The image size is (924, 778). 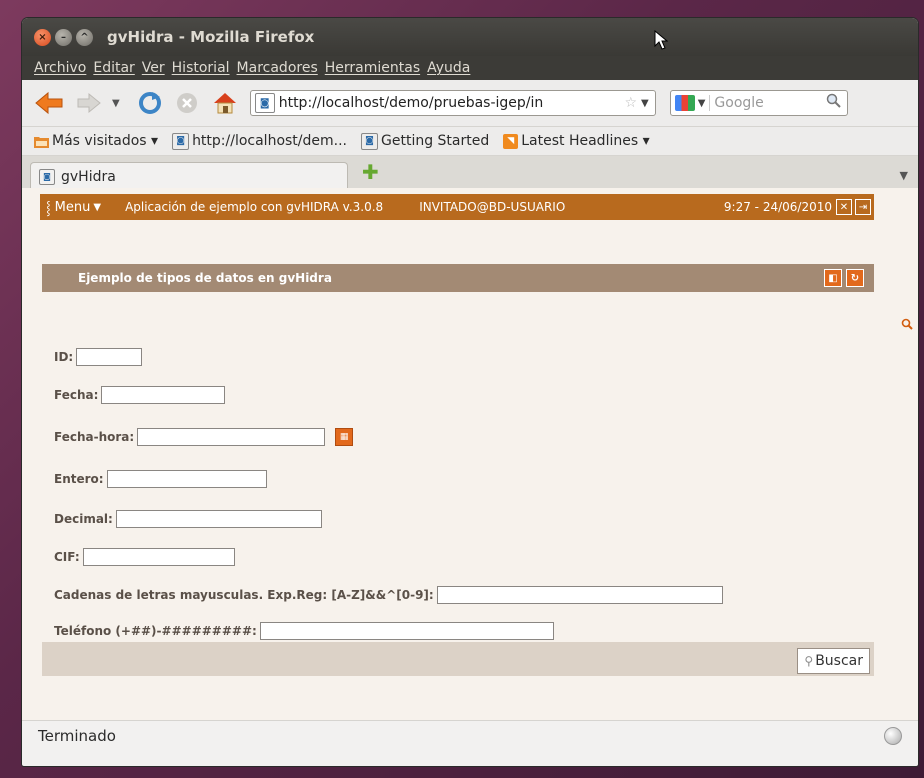 What do you see at coordinates (186, 479) in the screenshot?
I see `entero-input` at bounding box center [186, 479].